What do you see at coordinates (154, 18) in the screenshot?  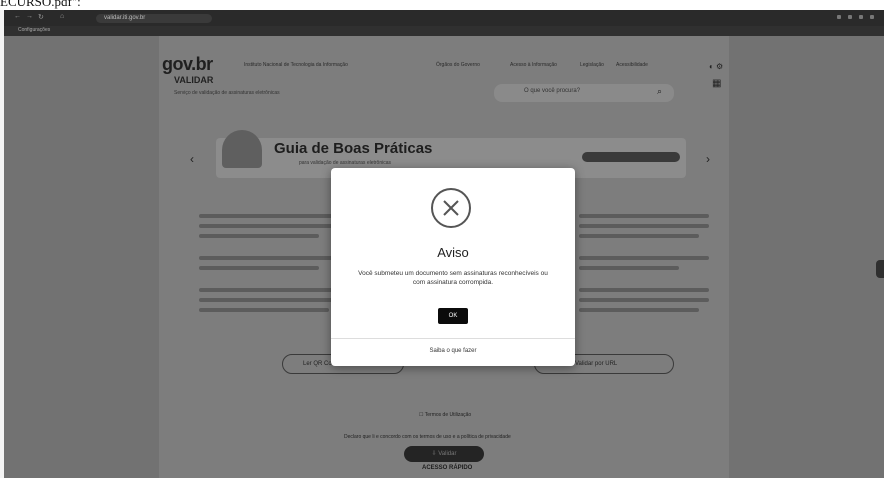 I see `address-bar: validar.iti.gov.br` at bounding box center [154, 18].